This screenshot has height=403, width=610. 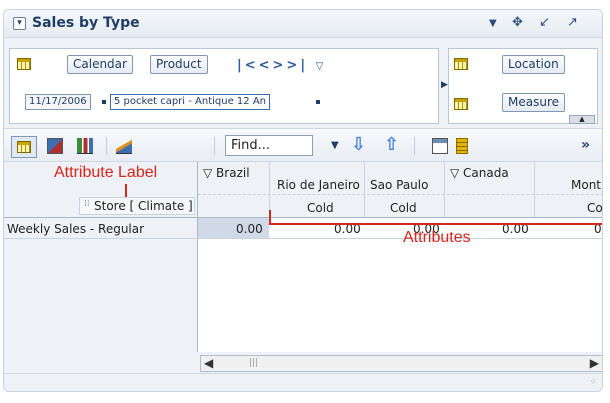 I want to click on col-header-canada: ▽ Canada, so click(x=479, y=173).